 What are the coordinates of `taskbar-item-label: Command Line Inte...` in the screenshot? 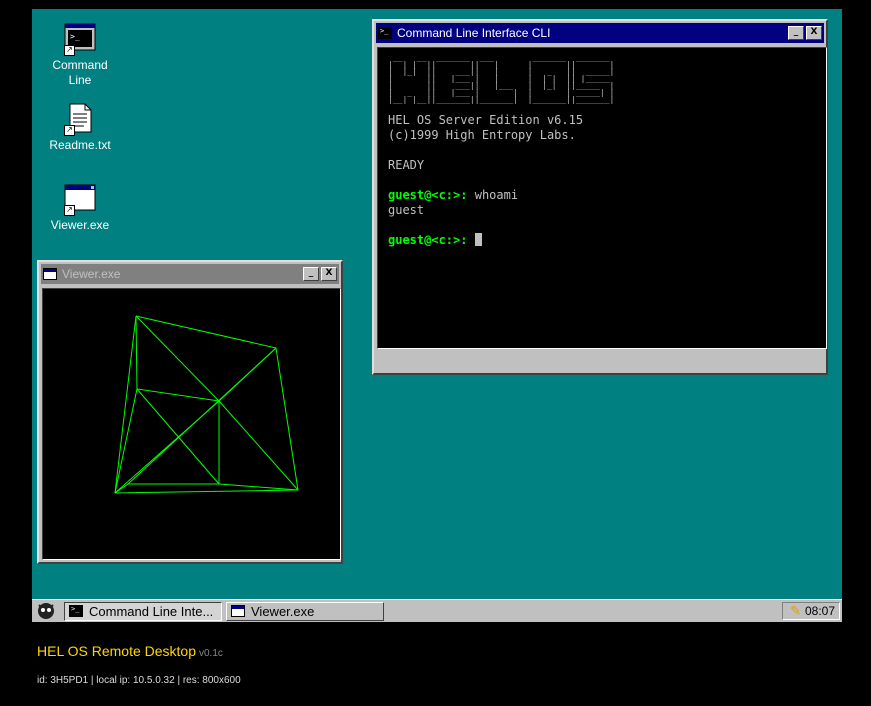 It's located at (151, 611).